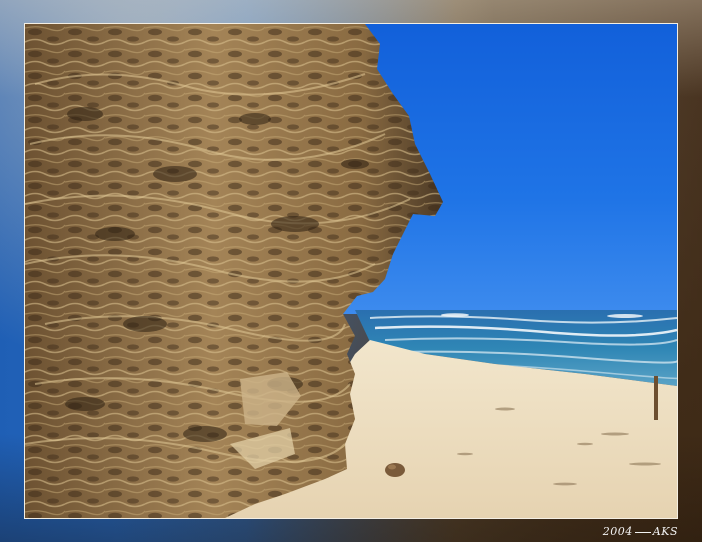  What do you see at coordinates (617, 531) in the screenshot?
I see `signature-year: 2004` at bounding box center [617, 531].